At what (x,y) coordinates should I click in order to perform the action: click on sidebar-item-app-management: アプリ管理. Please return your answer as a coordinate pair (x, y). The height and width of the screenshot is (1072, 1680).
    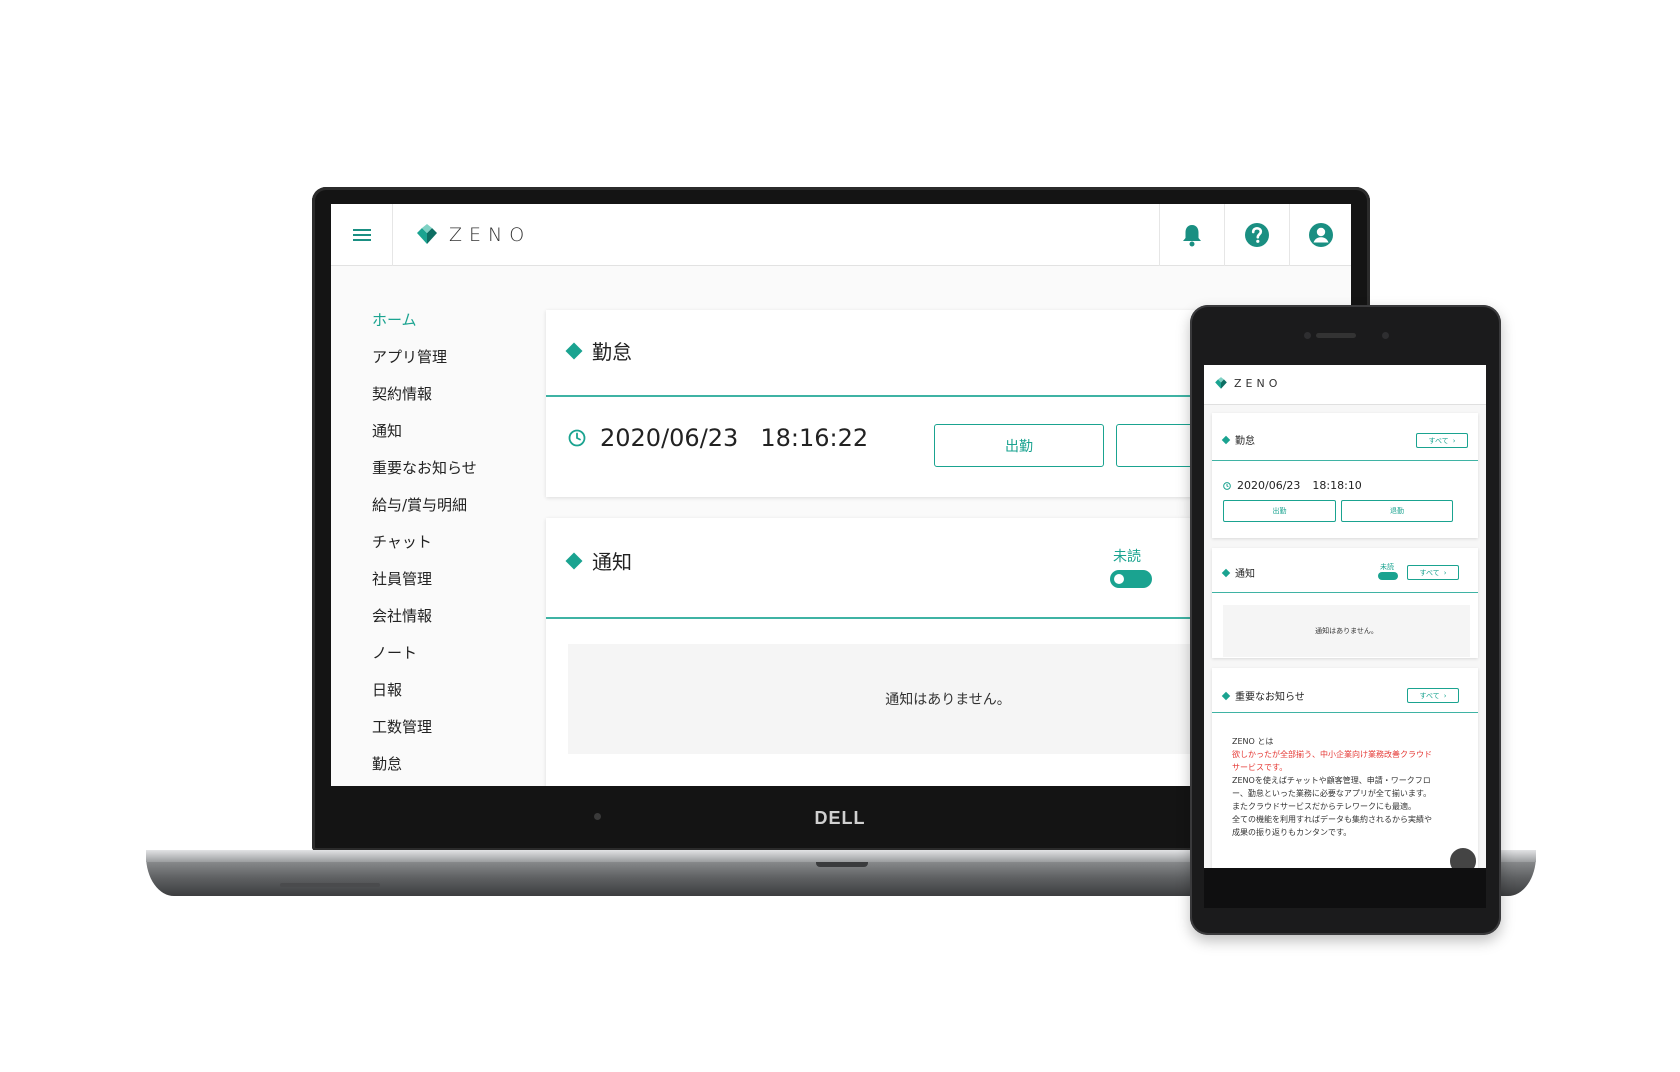
    Looking at the image, I should click on (409, 356).